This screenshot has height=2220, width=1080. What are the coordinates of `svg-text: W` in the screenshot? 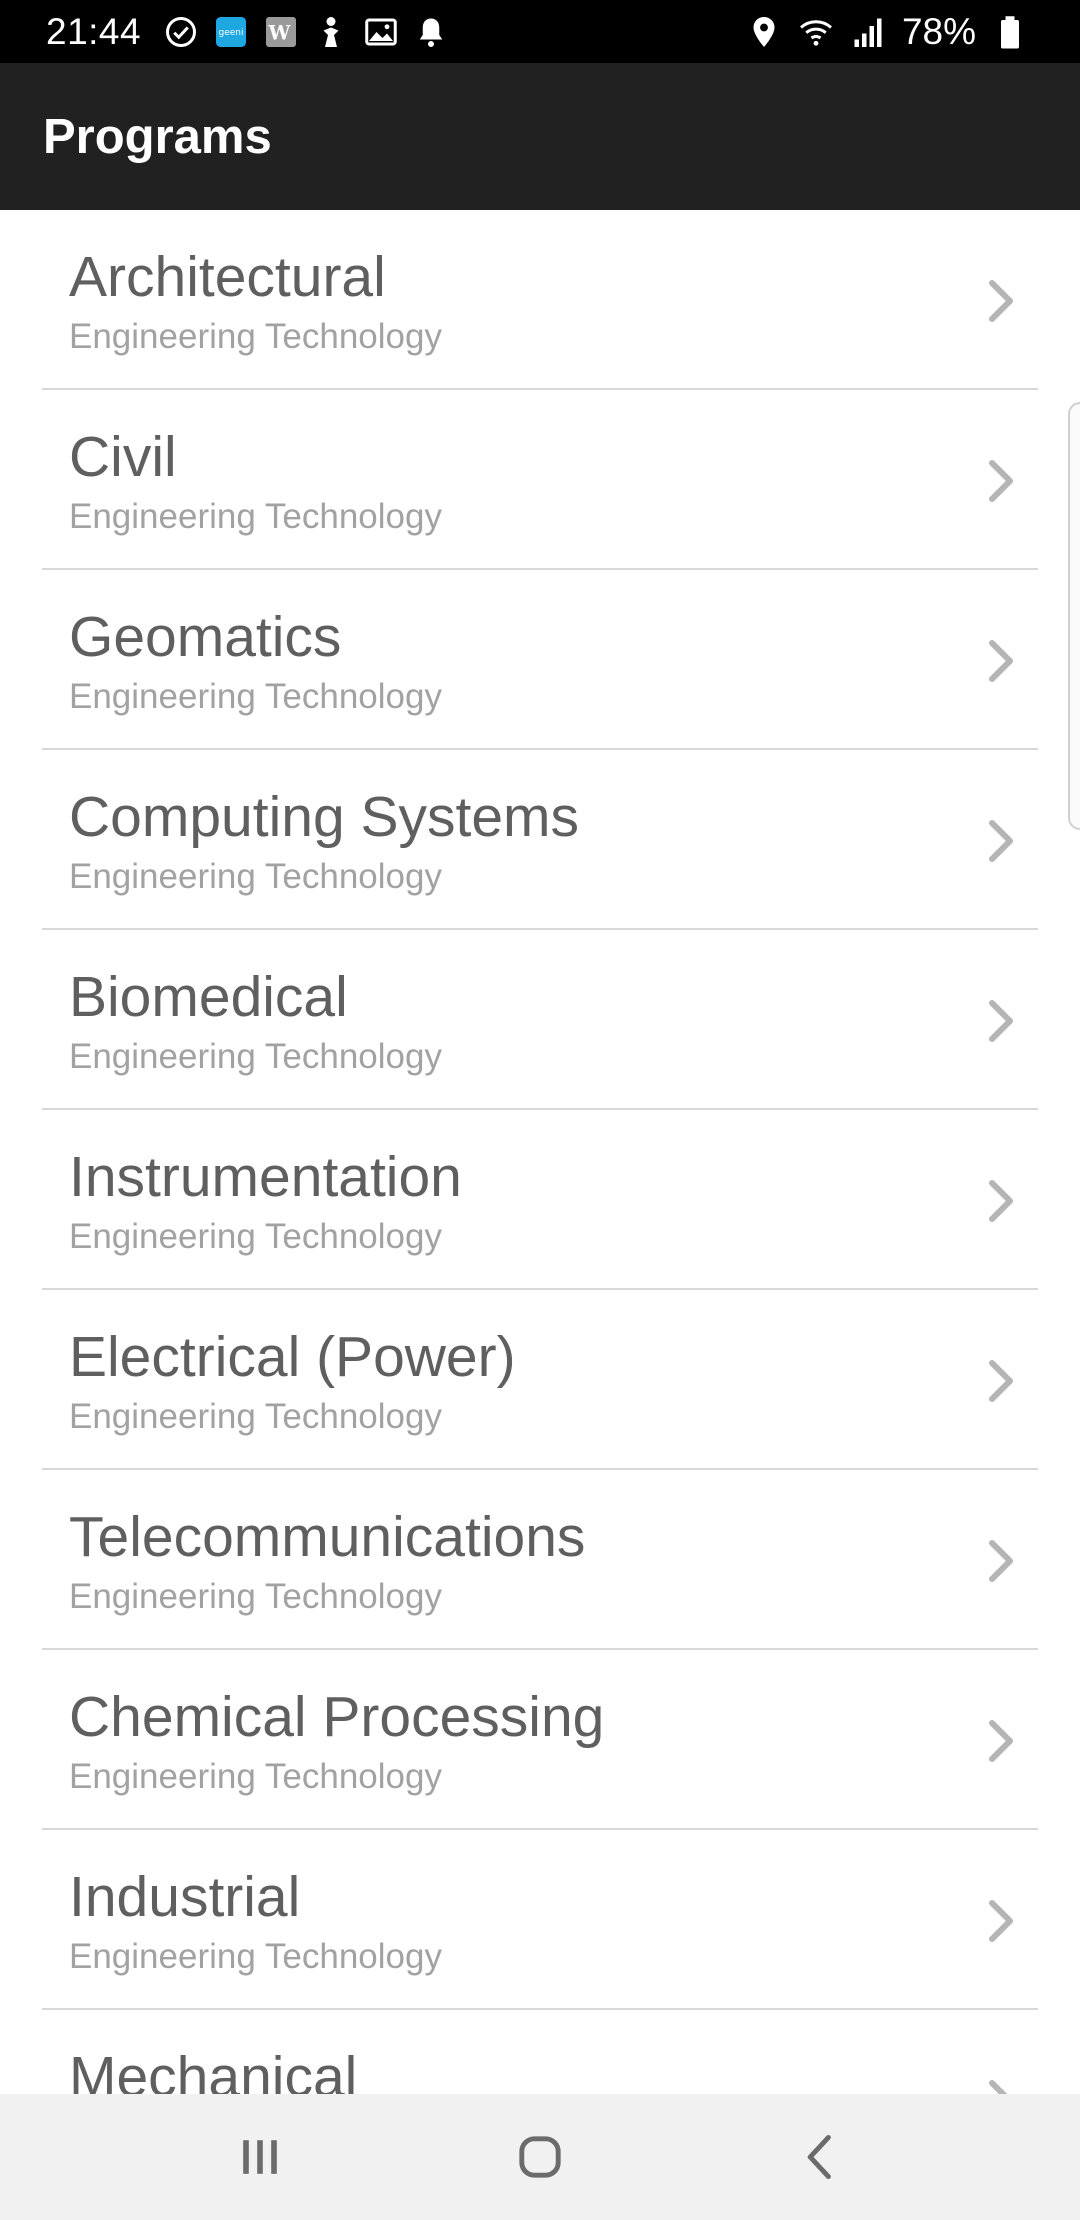 It's located at (280, 32).